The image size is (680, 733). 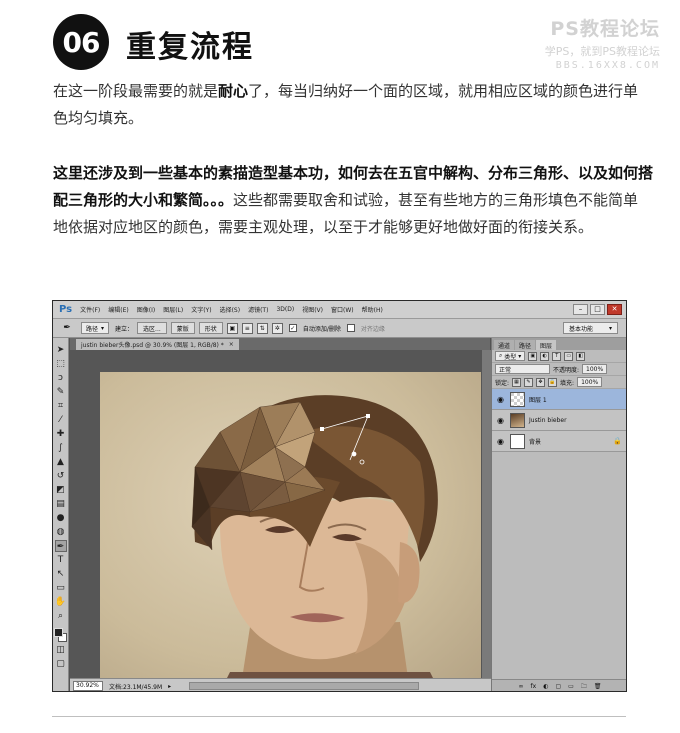 What do you see at coordinates (61, 560) in the screenshot?
I see `type-tool-icon: T` at bounding box center [61, 560].